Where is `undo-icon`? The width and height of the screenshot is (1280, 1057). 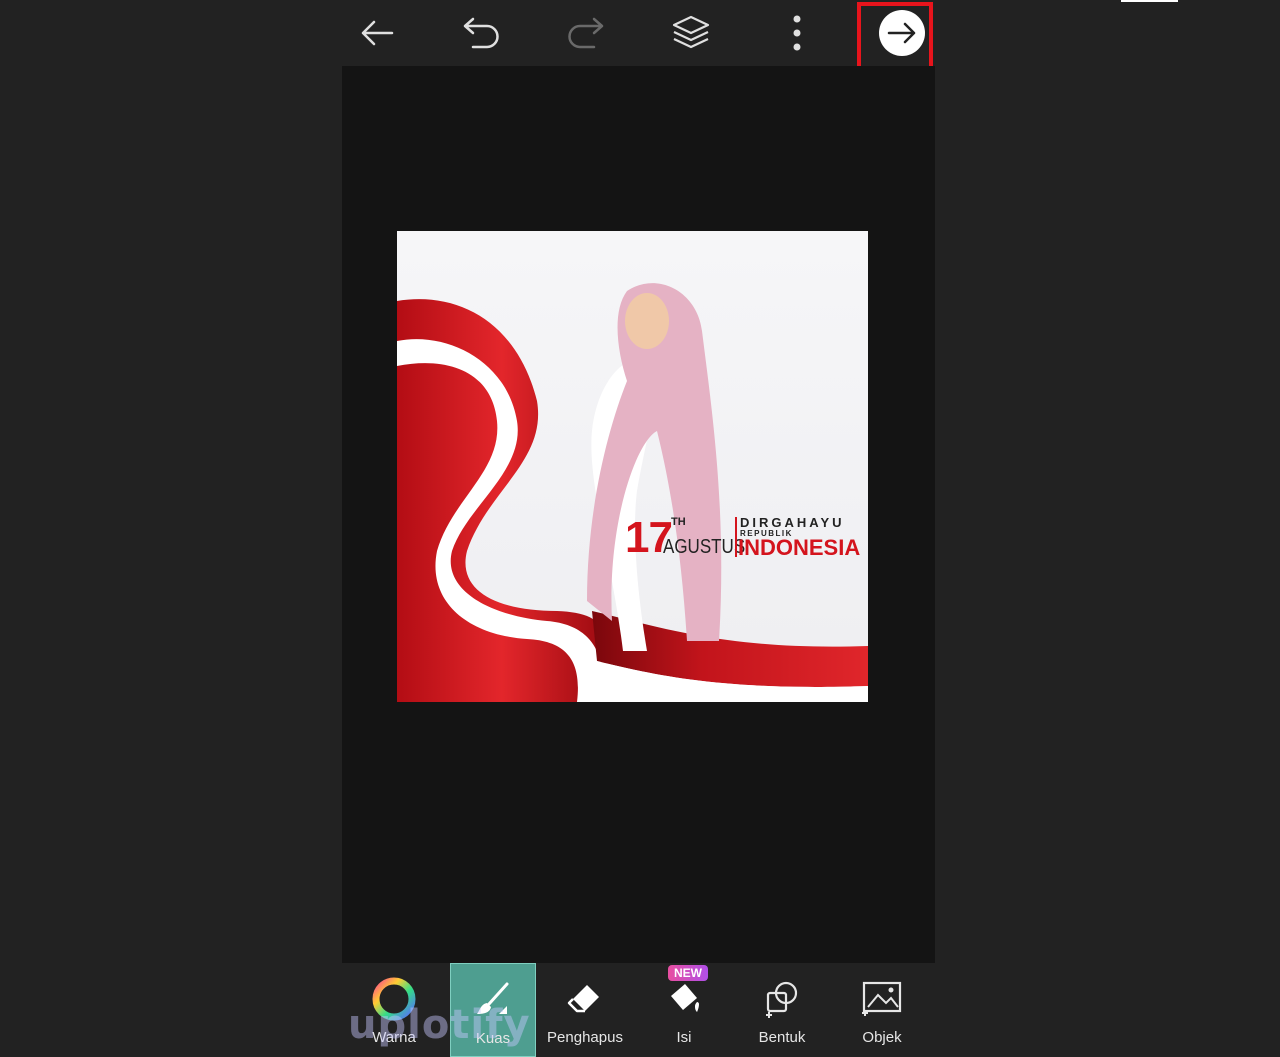
undo-icon is located at coordinates (481, 33).